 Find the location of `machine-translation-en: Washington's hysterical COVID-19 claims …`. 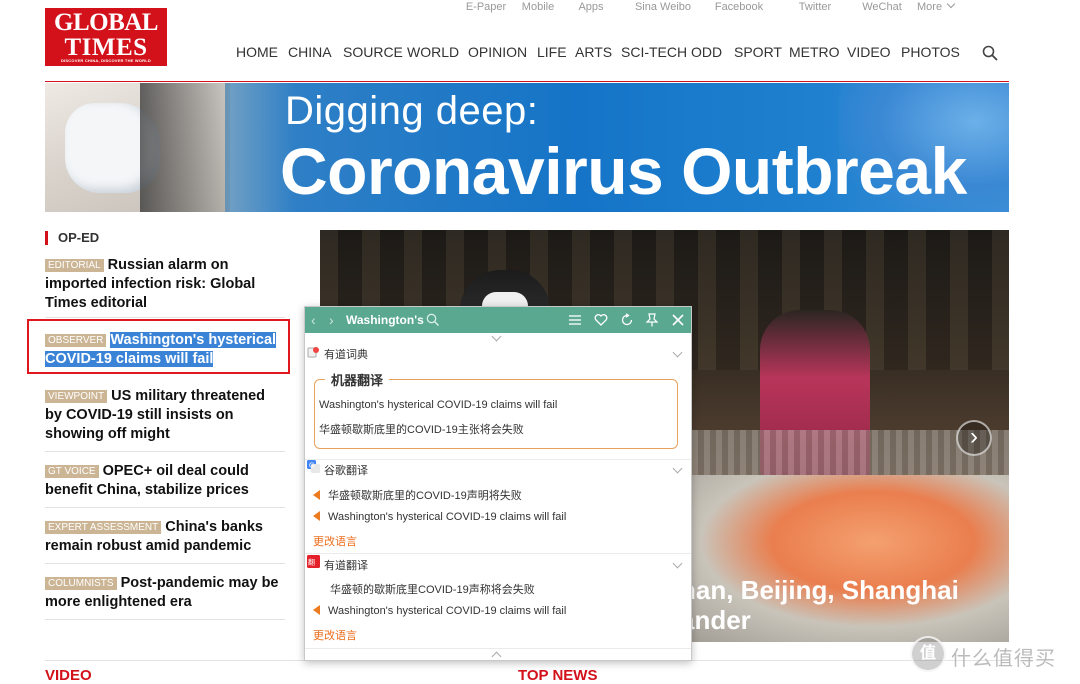

machine-translation-en: Washington's hysterical COVID-19 claims … is located at coordinates (438, 405).